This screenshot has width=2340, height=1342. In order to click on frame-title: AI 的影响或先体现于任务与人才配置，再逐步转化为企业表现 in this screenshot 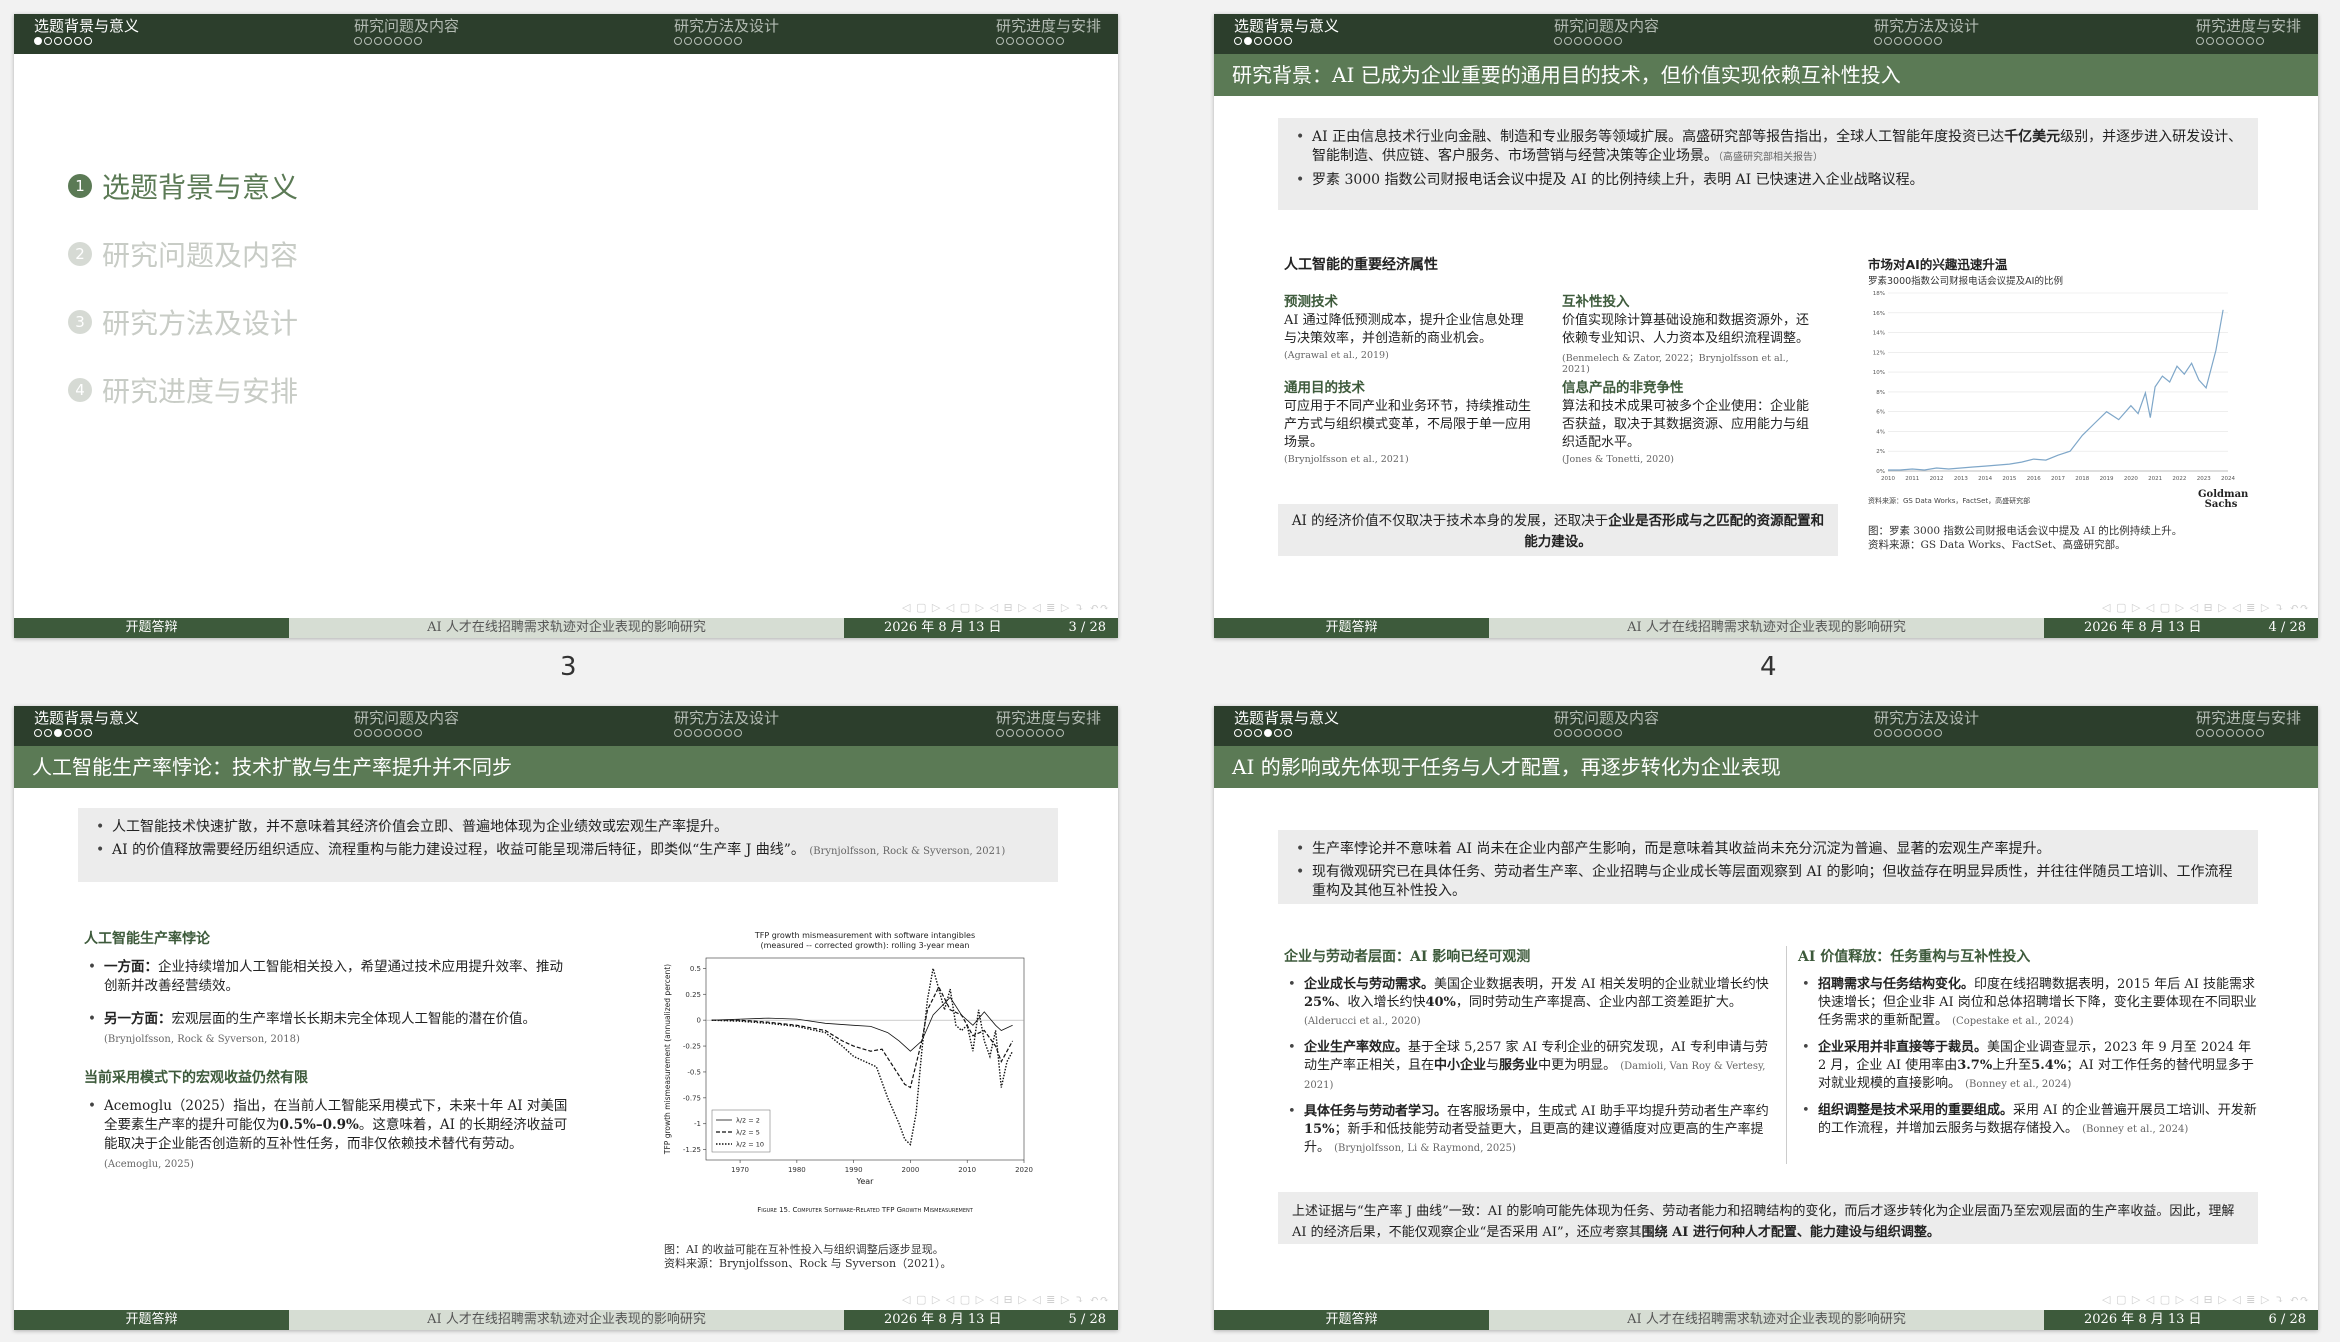, I will do `click(1766, 767)`.